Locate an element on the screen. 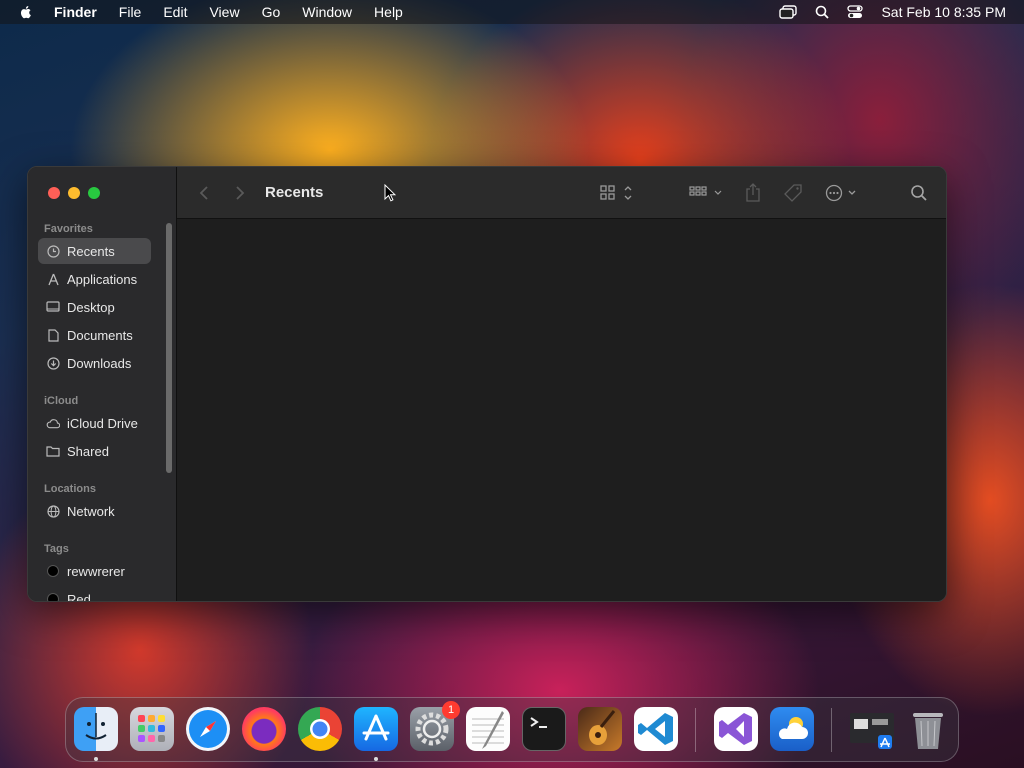 This screenshot has height=768, width=1024. firefox-icon is located at coordinates (264, 729).